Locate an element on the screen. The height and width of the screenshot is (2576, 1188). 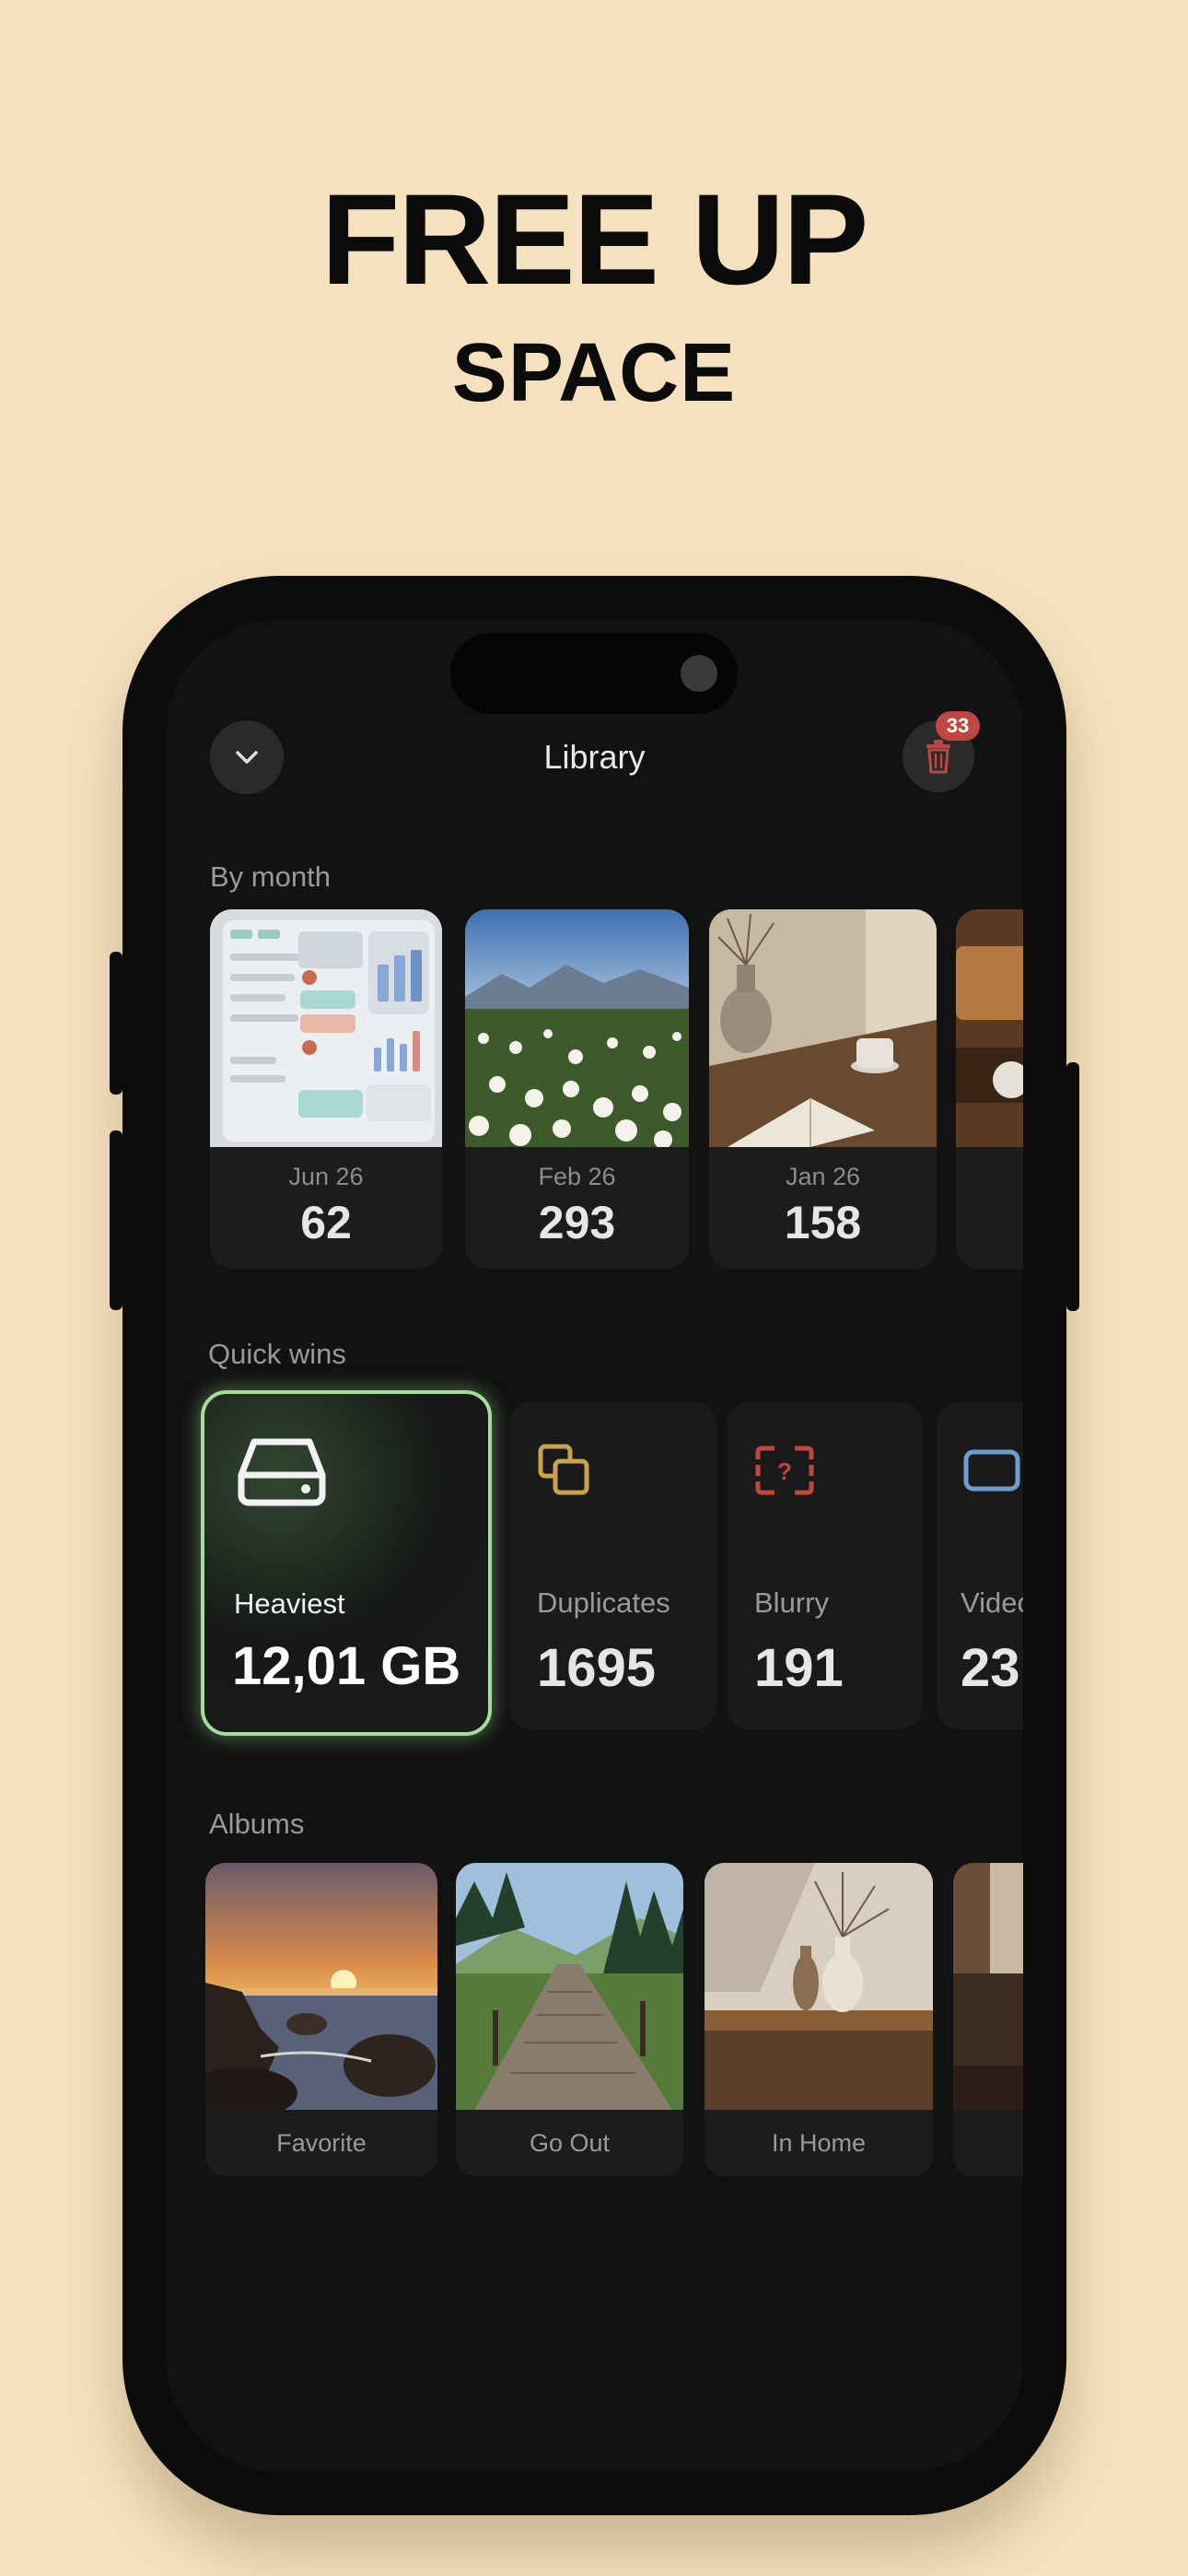
album-card: Favorite is located at coordinates (321, 2019).